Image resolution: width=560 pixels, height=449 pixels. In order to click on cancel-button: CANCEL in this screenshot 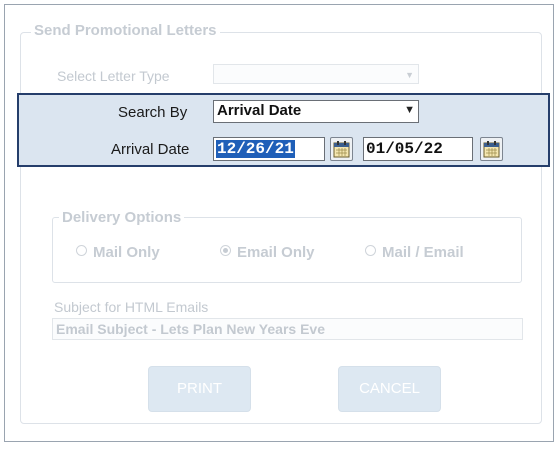, I will do `click(389, 389)`.